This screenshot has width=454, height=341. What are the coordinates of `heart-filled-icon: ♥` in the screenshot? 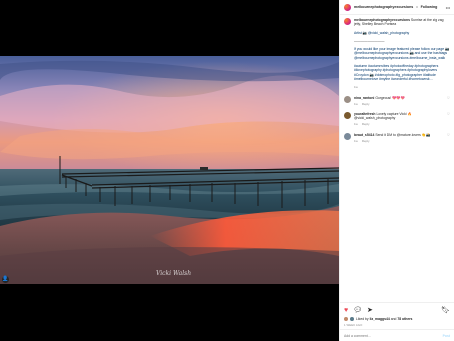 It's located at (346, 310).